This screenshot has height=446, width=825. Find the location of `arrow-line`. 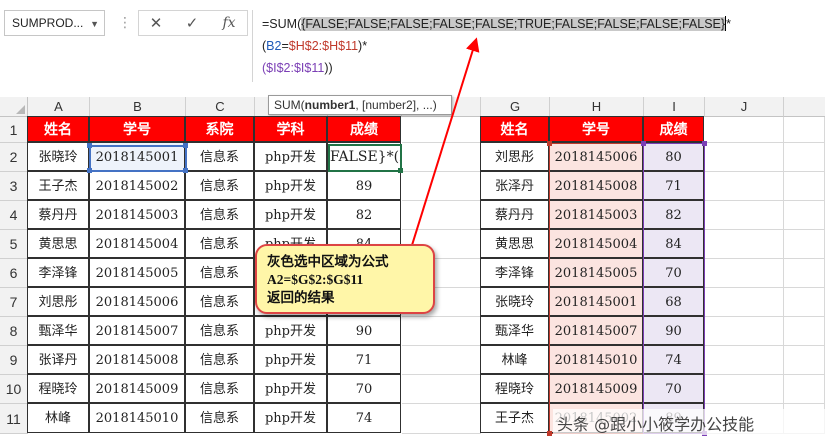

arrow-line is located at coordinates (443, 148).